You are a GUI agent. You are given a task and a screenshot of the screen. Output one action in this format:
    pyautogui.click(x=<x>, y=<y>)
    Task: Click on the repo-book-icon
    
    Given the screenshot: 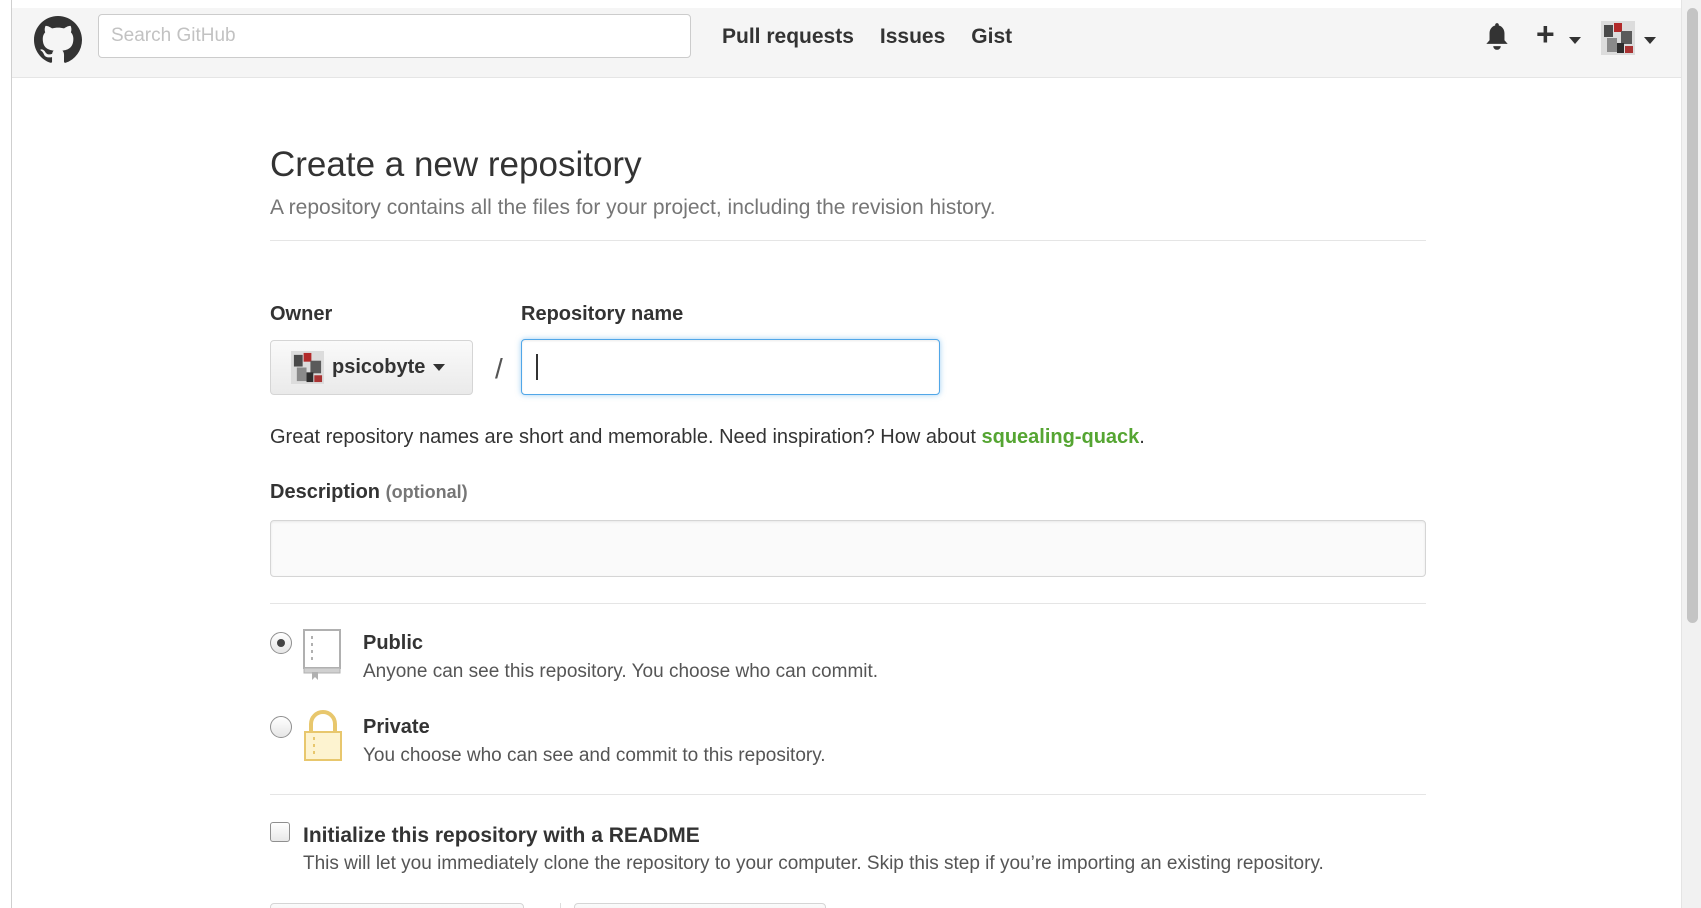 What is the action you would take?
    pyautogui.click(x=322, y=654)
    